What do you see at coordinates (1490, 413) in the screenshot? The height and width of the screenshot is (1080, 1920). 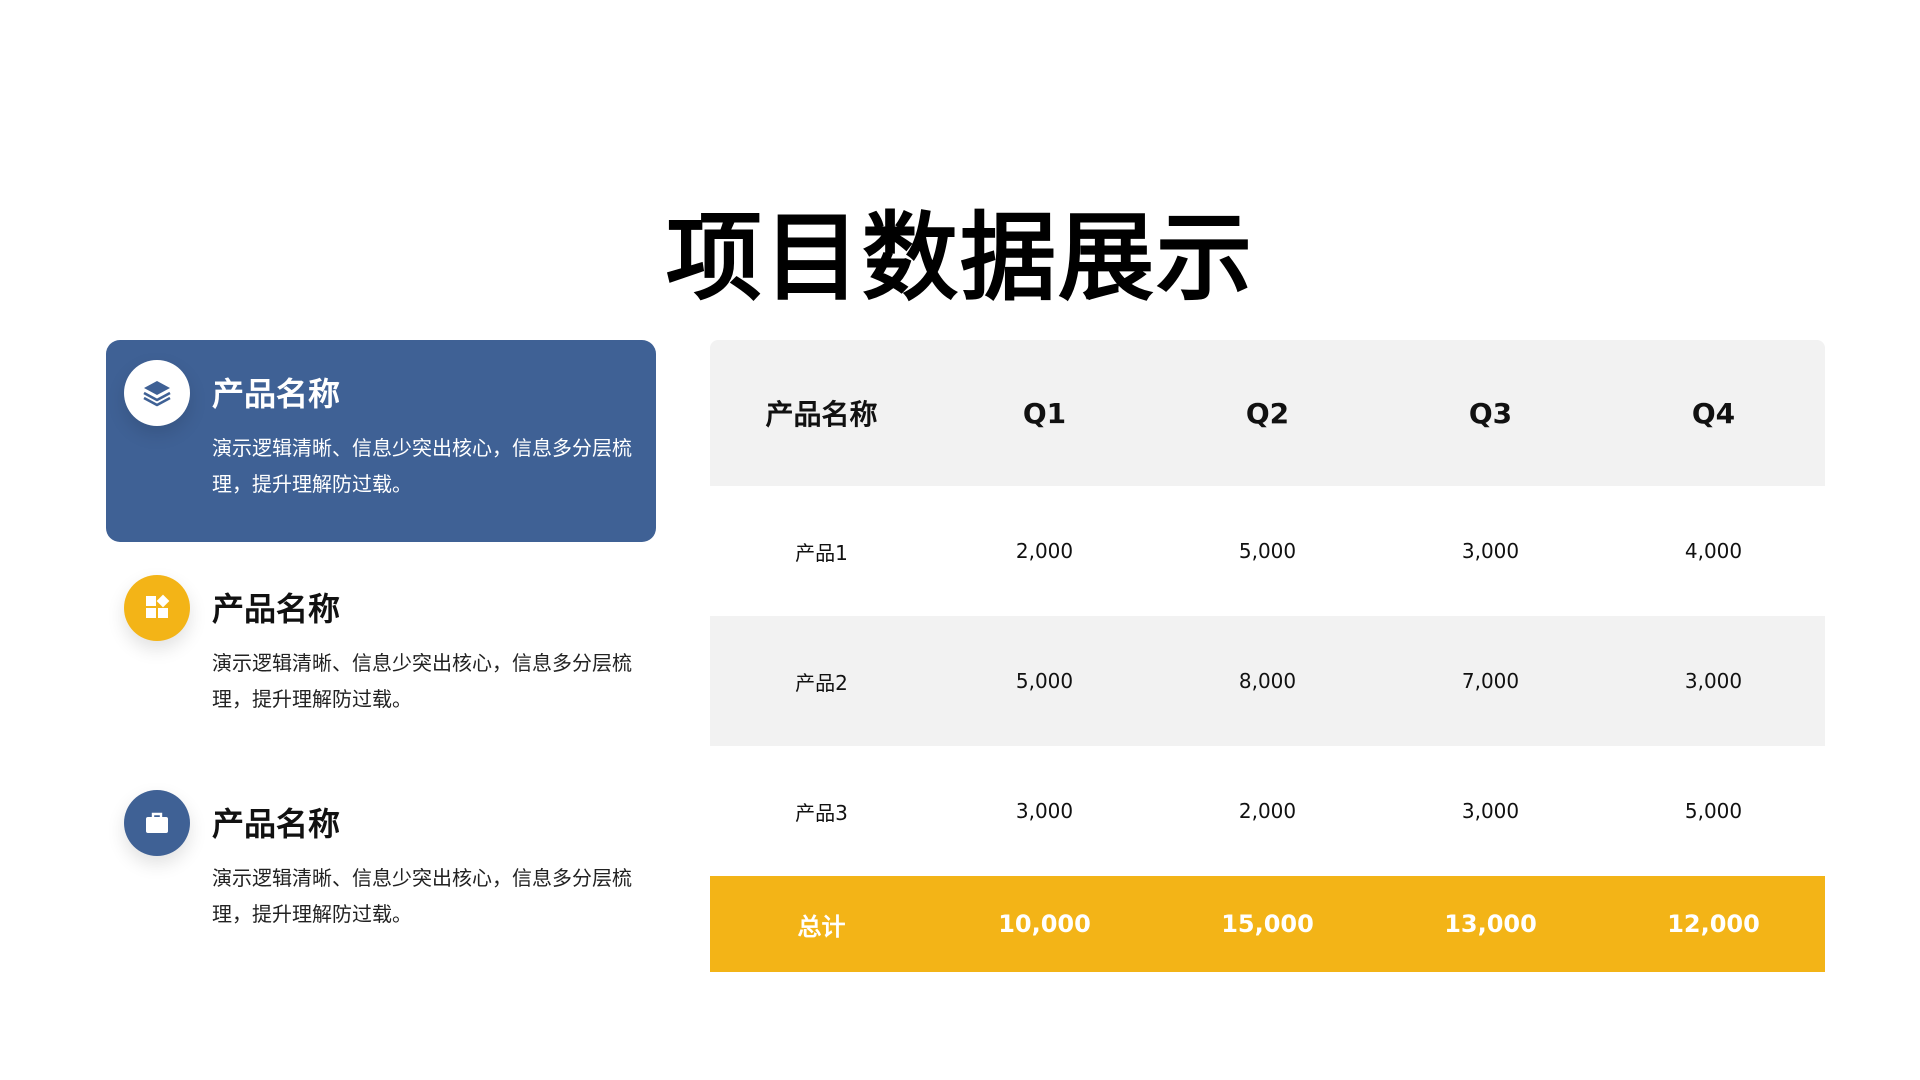 I see `table-header-cell: Q3` at bounding box center [1490, 413].